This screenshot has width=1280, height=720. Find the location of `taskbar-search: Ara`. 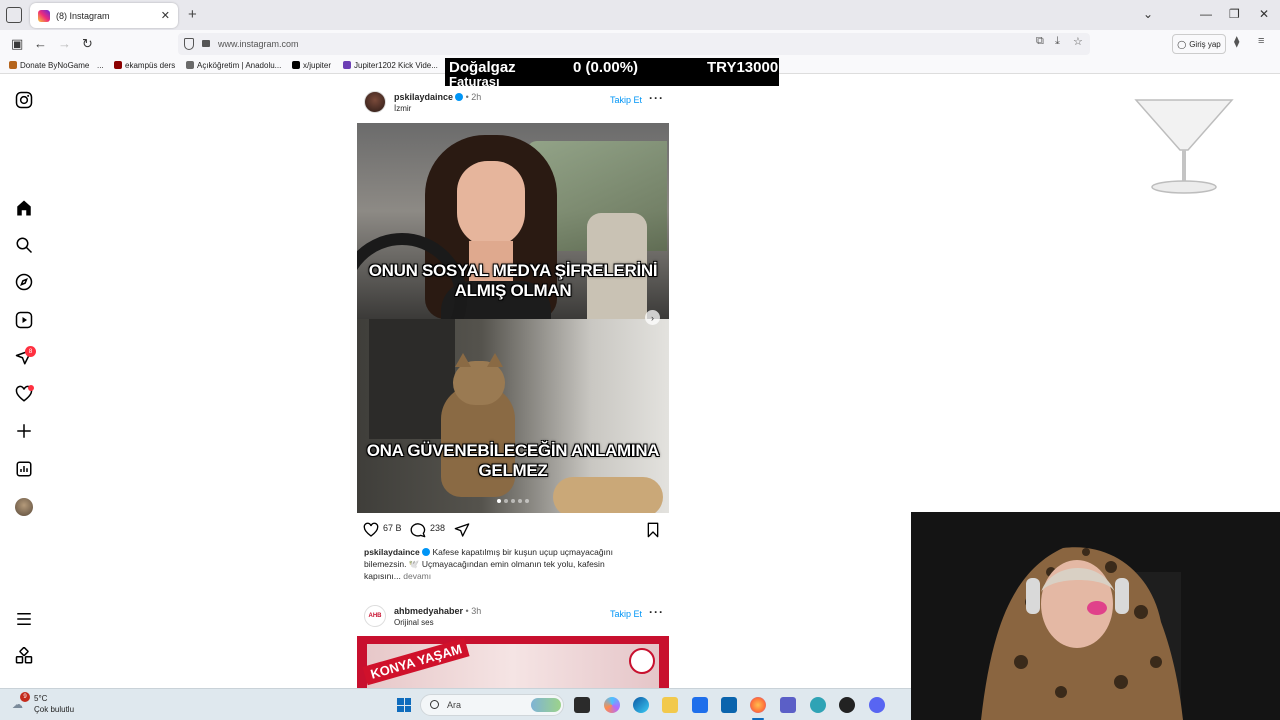

taskbar-search: Ara is located at coordinates (492, 705).